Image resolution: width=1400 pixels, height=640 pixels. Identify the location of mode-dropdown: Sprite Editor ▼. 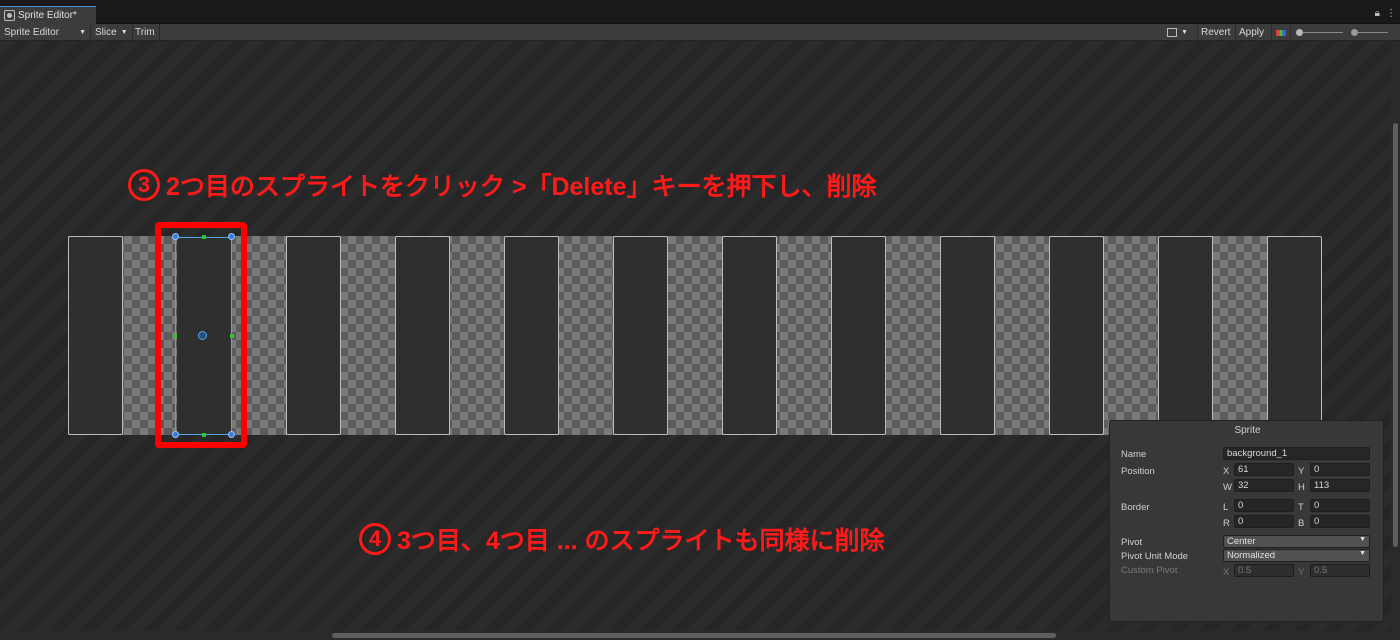
(45, 32).